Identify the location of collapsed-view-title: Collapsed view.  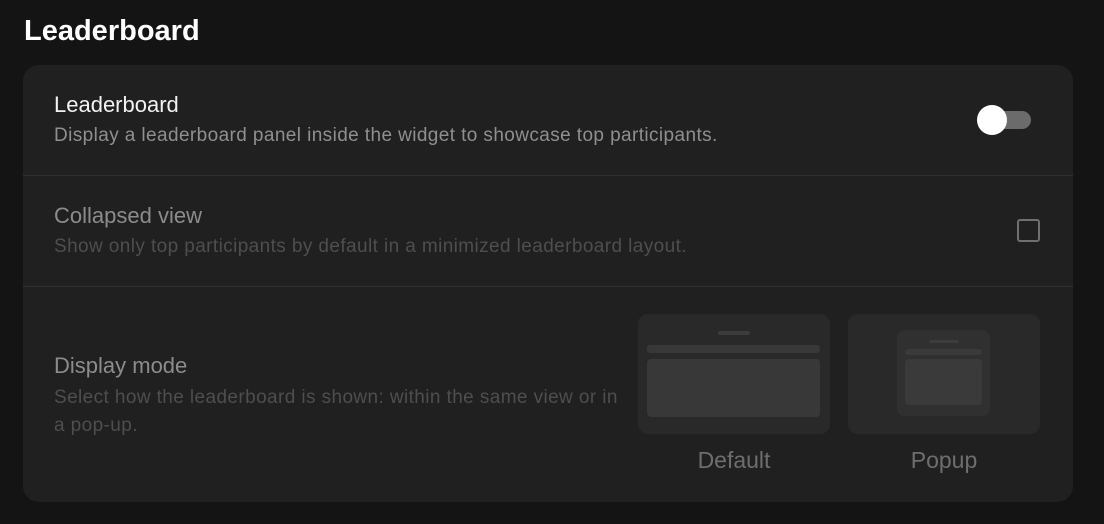
(128, 215).